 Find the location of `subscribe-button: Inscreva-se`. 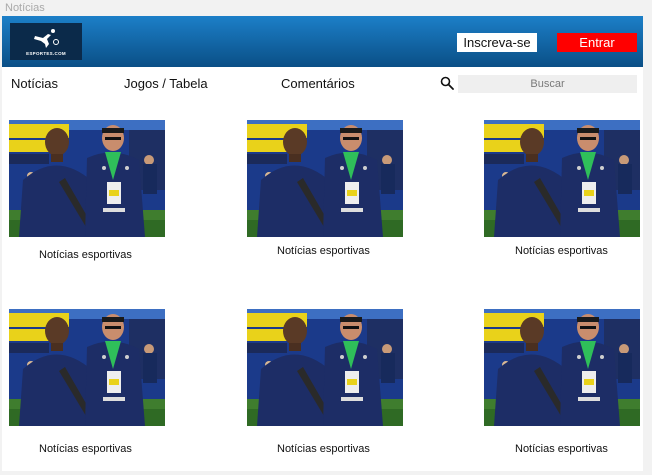

subscribe-button: Inscreva-se is located at coordinates (497, 42).